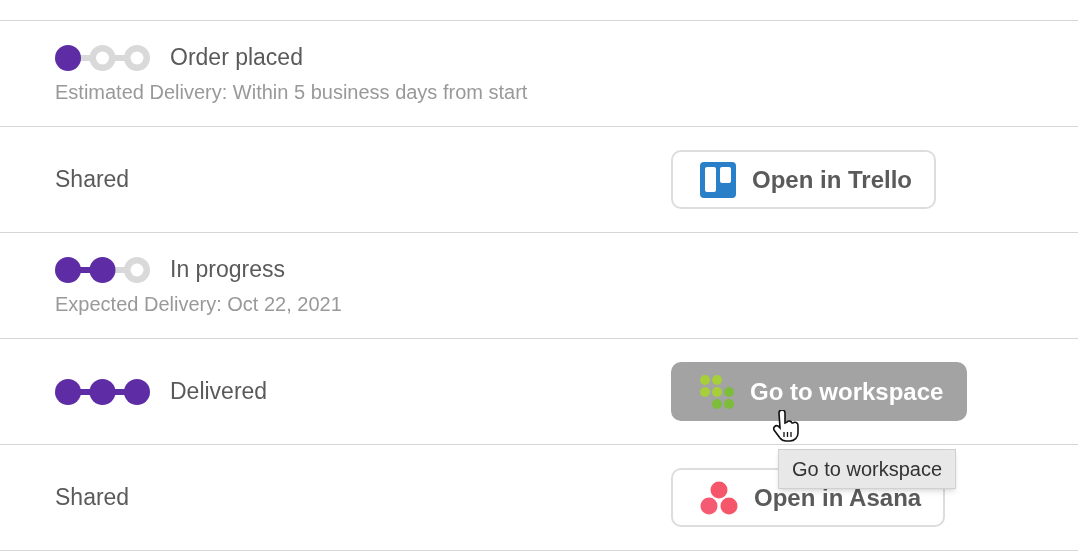  Describe the element at coordinates (236, 58) in the screenshot. I see `status-title: Order placed` at that location.